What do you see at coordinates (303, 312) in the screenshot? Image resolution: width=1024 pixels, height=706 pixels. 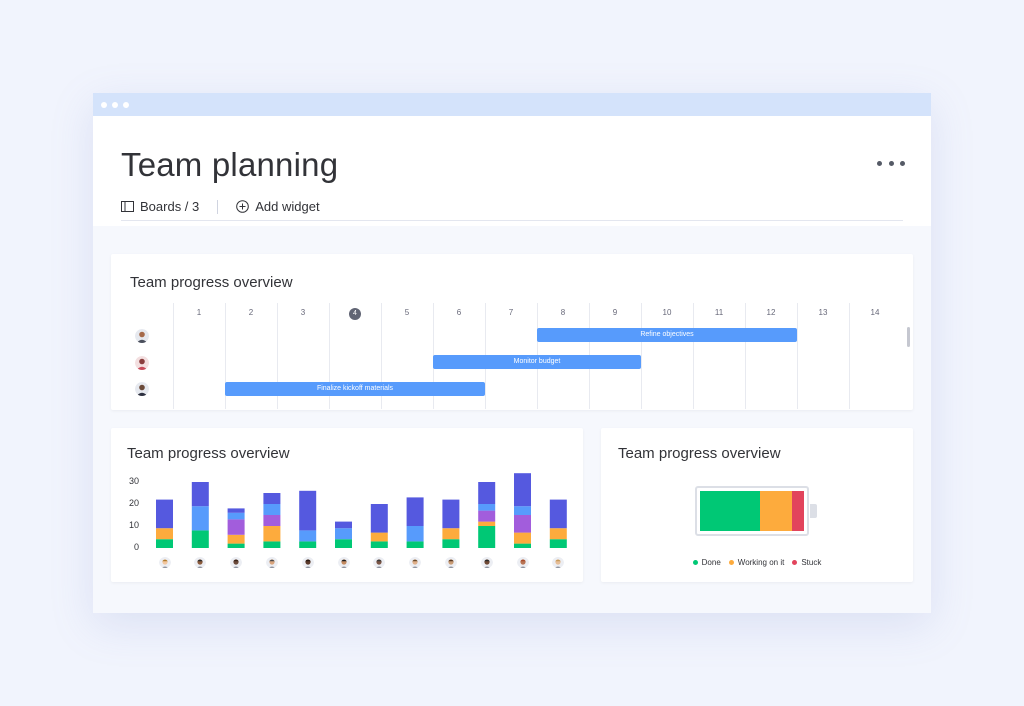 I see `gantt-day-label: 3` at bounding box center [303, 312].